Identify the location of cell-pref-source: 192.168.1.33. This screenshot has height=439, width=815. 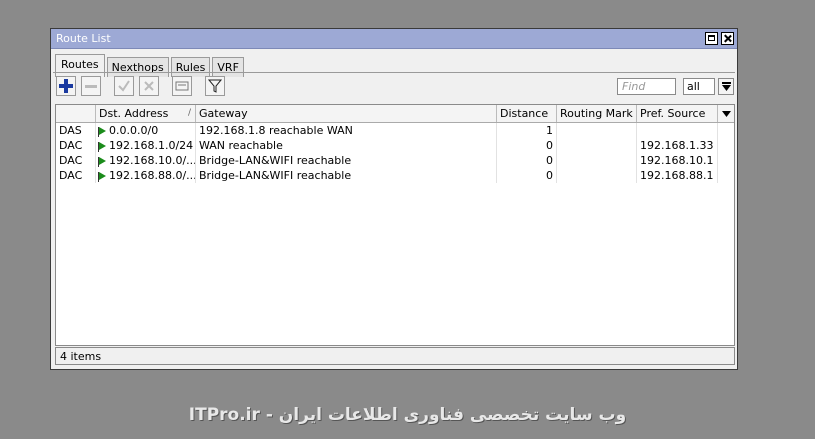
(677, 145).